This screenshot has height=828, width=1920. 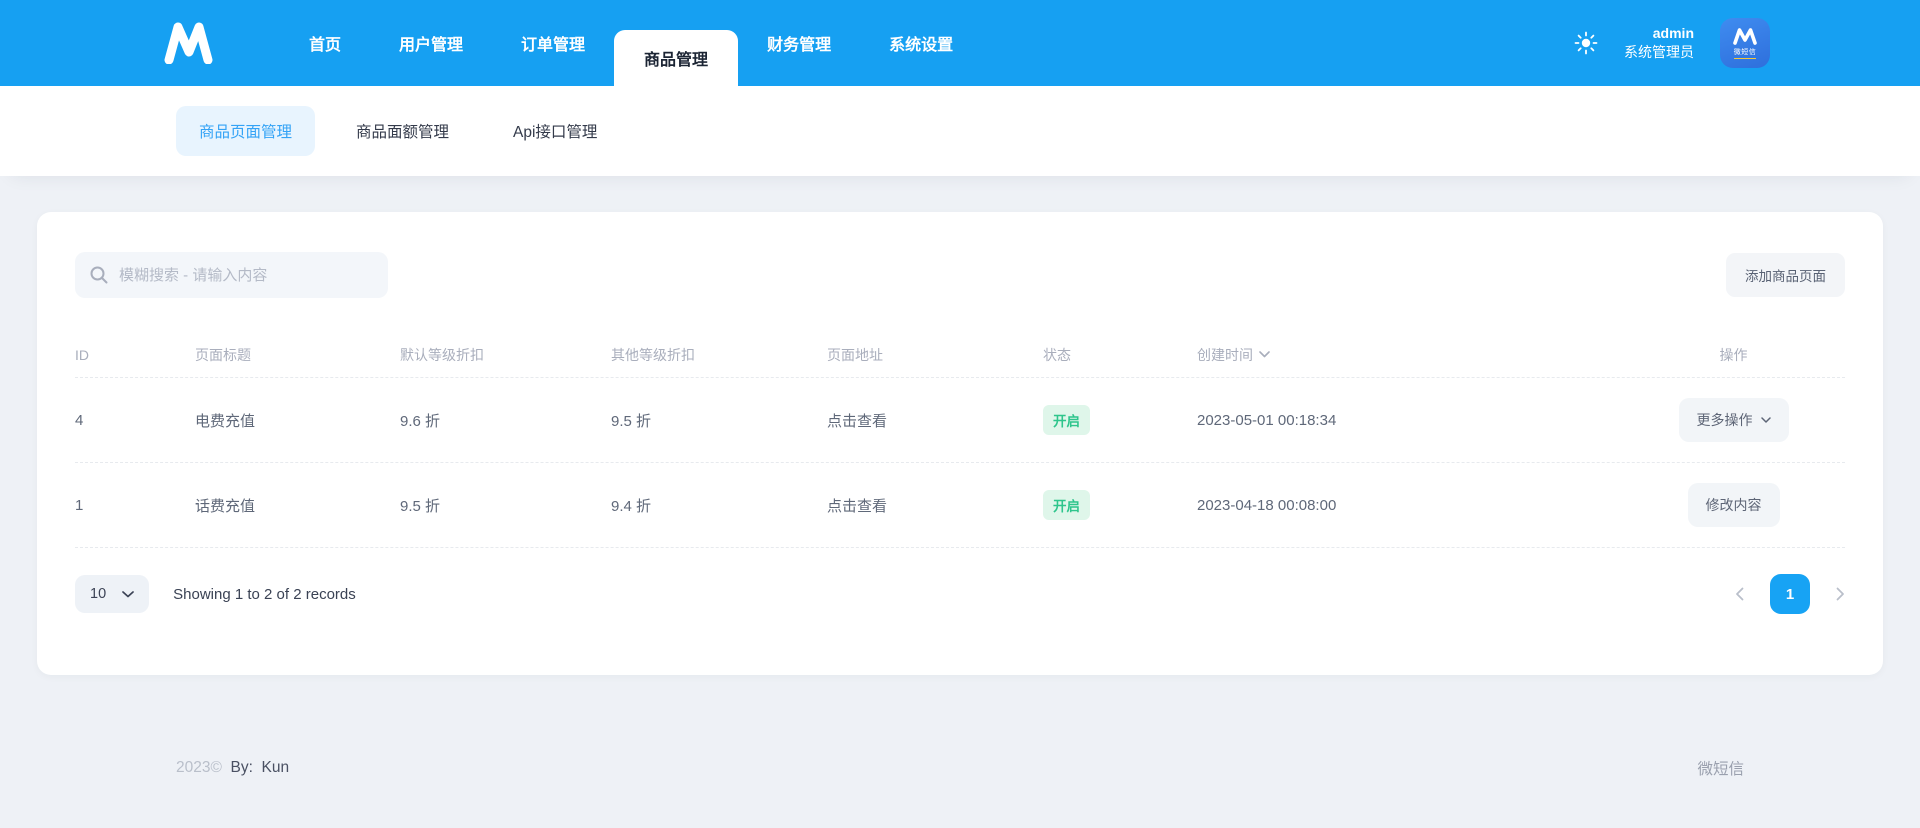 What do you see at coordinates (79, 505) in the screenshot?
I see `cell-id: 1` at bounding box center [79, 505].